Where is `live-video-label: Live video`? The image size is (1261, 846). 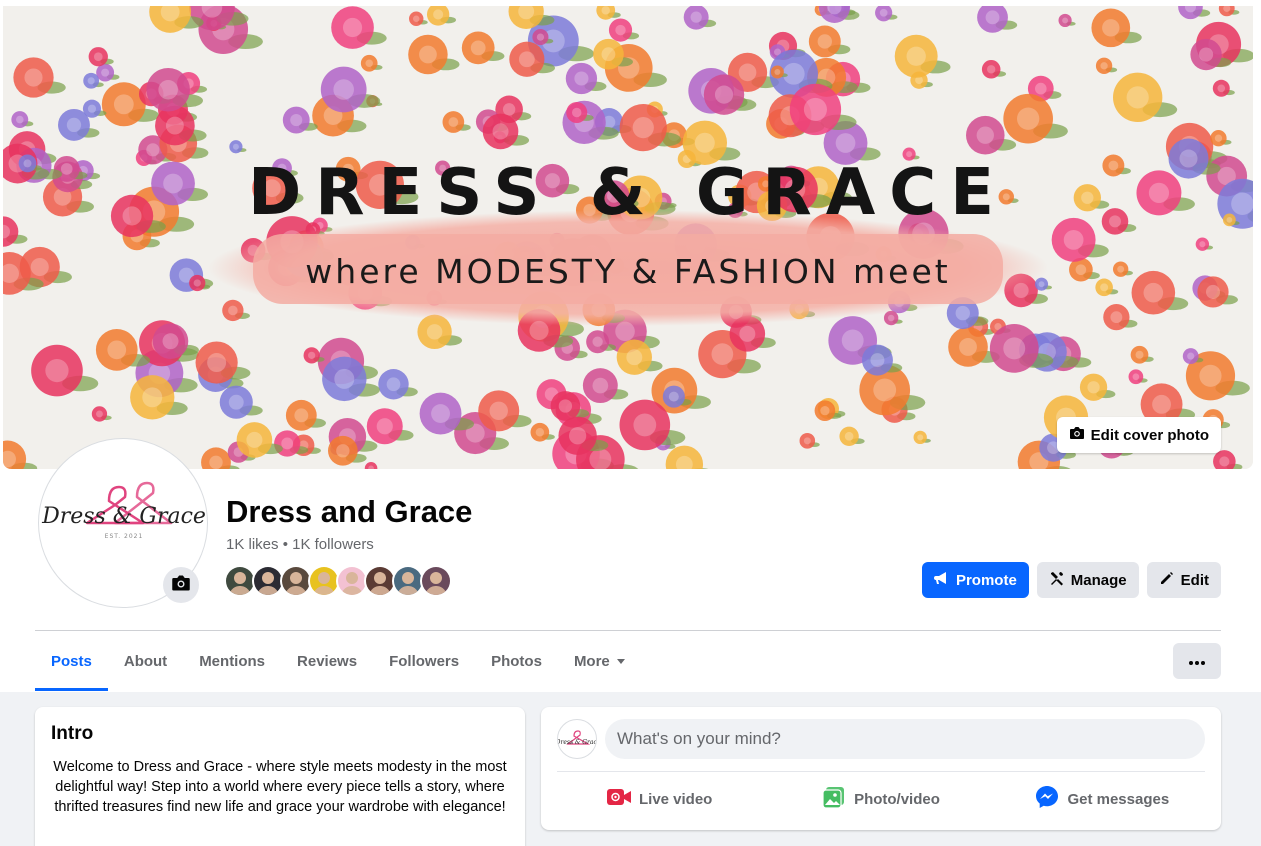 live-video-label: Live video is located at coordinates (675, 799).